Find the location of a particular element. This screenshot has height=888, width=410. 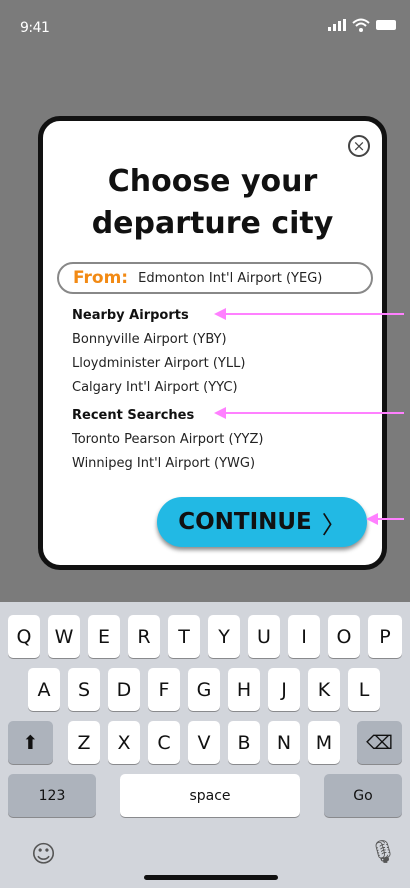

home-indicator is located at coordinates (211, 877).